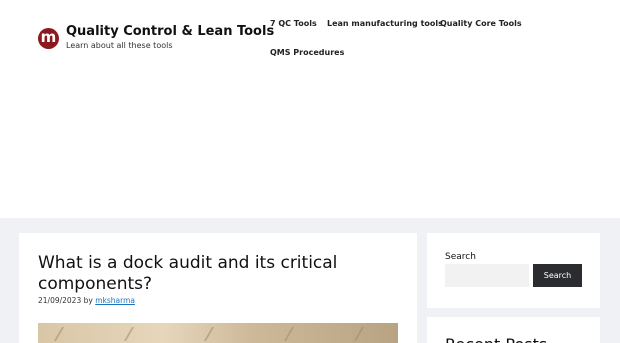  Describe the element at coordinates (119, 45) in the screenshot. I see `site-tagline: Learn about all these tools` at that location.